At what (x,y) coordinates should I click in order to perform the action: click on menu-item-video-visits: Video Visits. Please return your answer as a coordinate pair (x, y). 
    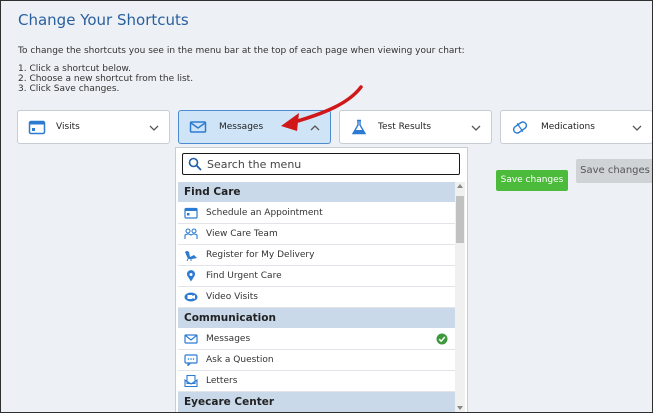
    Looking at the image, I should click on (317, 297).